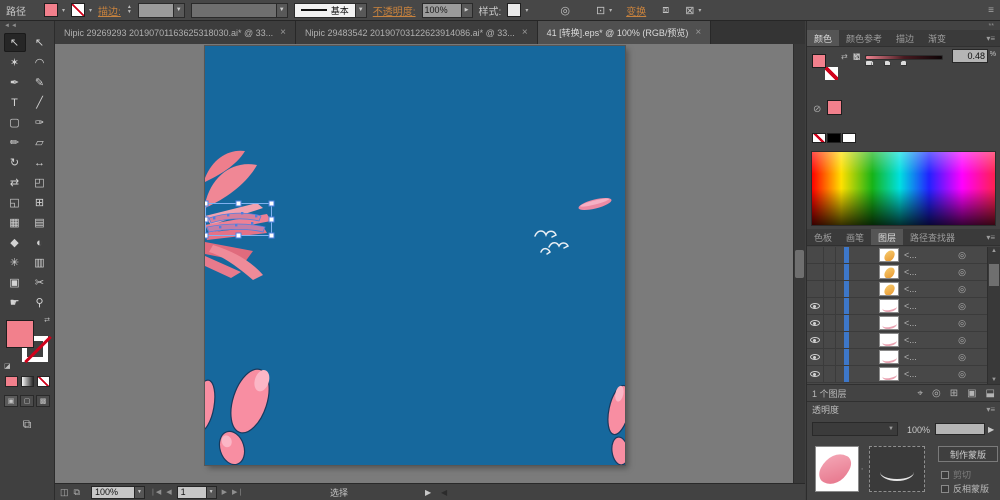 The width and height of the screenshot is (1000, 500). Describe the element at coordinates (990, 393) in the screenshot. I see `delete-layer-icon: ⬓` at that location.